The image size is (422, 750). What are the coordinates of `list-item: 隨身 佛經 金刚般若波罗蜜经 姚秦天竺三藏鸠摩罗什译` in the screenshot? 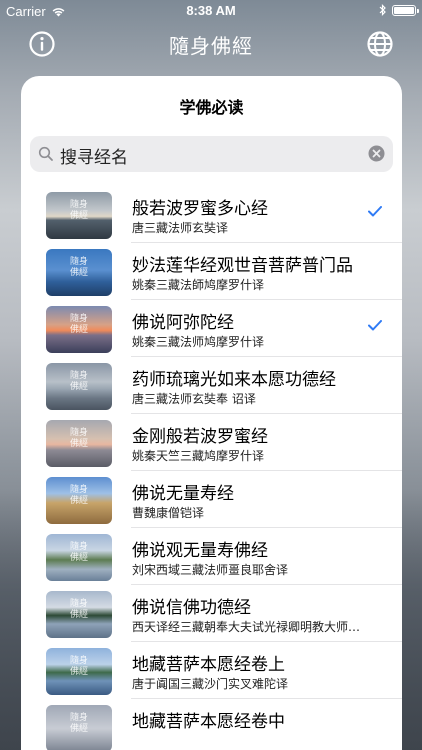 It's located at (211, 442).